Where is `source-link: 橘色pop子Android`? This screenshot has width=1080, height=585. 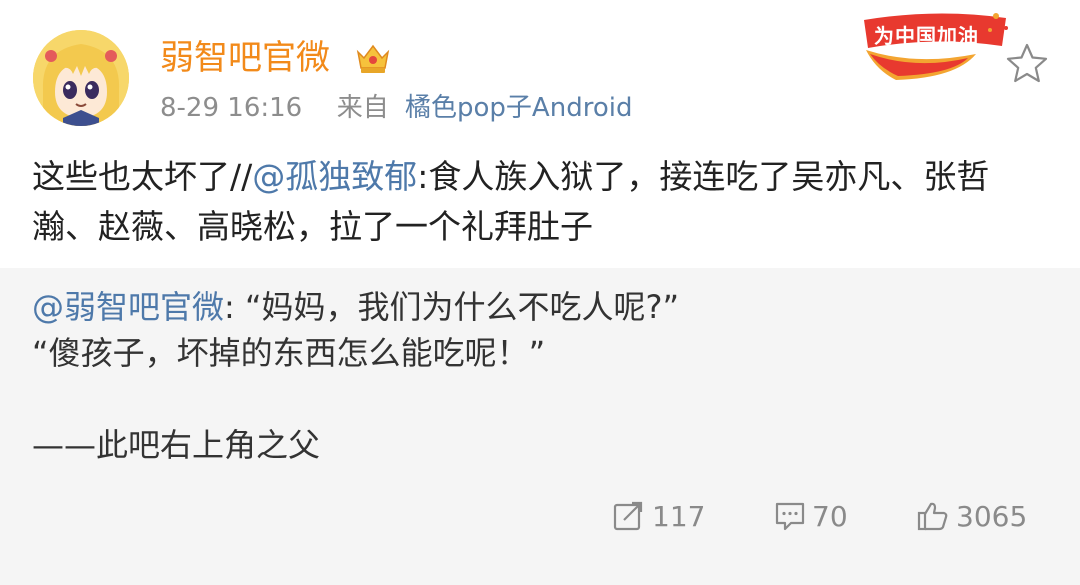 source-link: 橘色pop子Android is located at coordinates (518, 108).